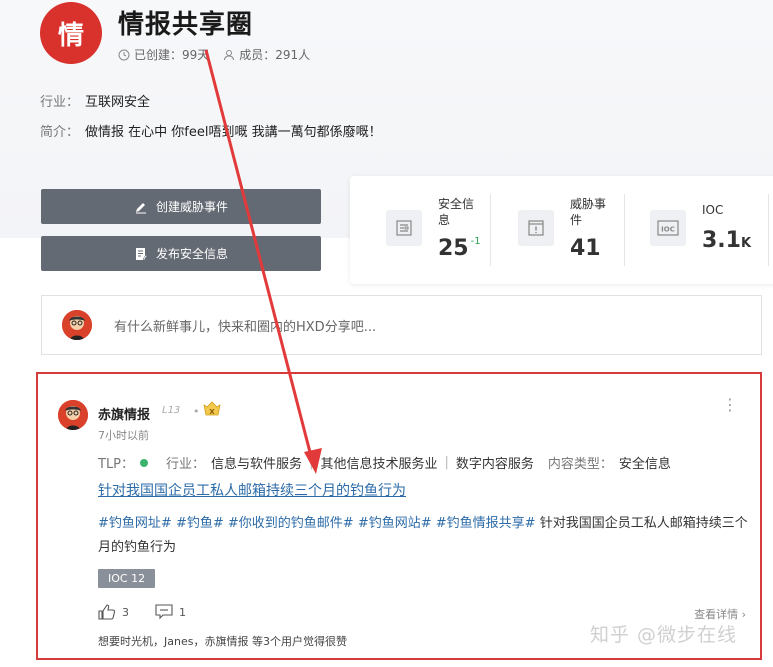  Describe the element at coordinates (727, 240) in the screenshot. I see `stat-value: 3.1K` at that location.